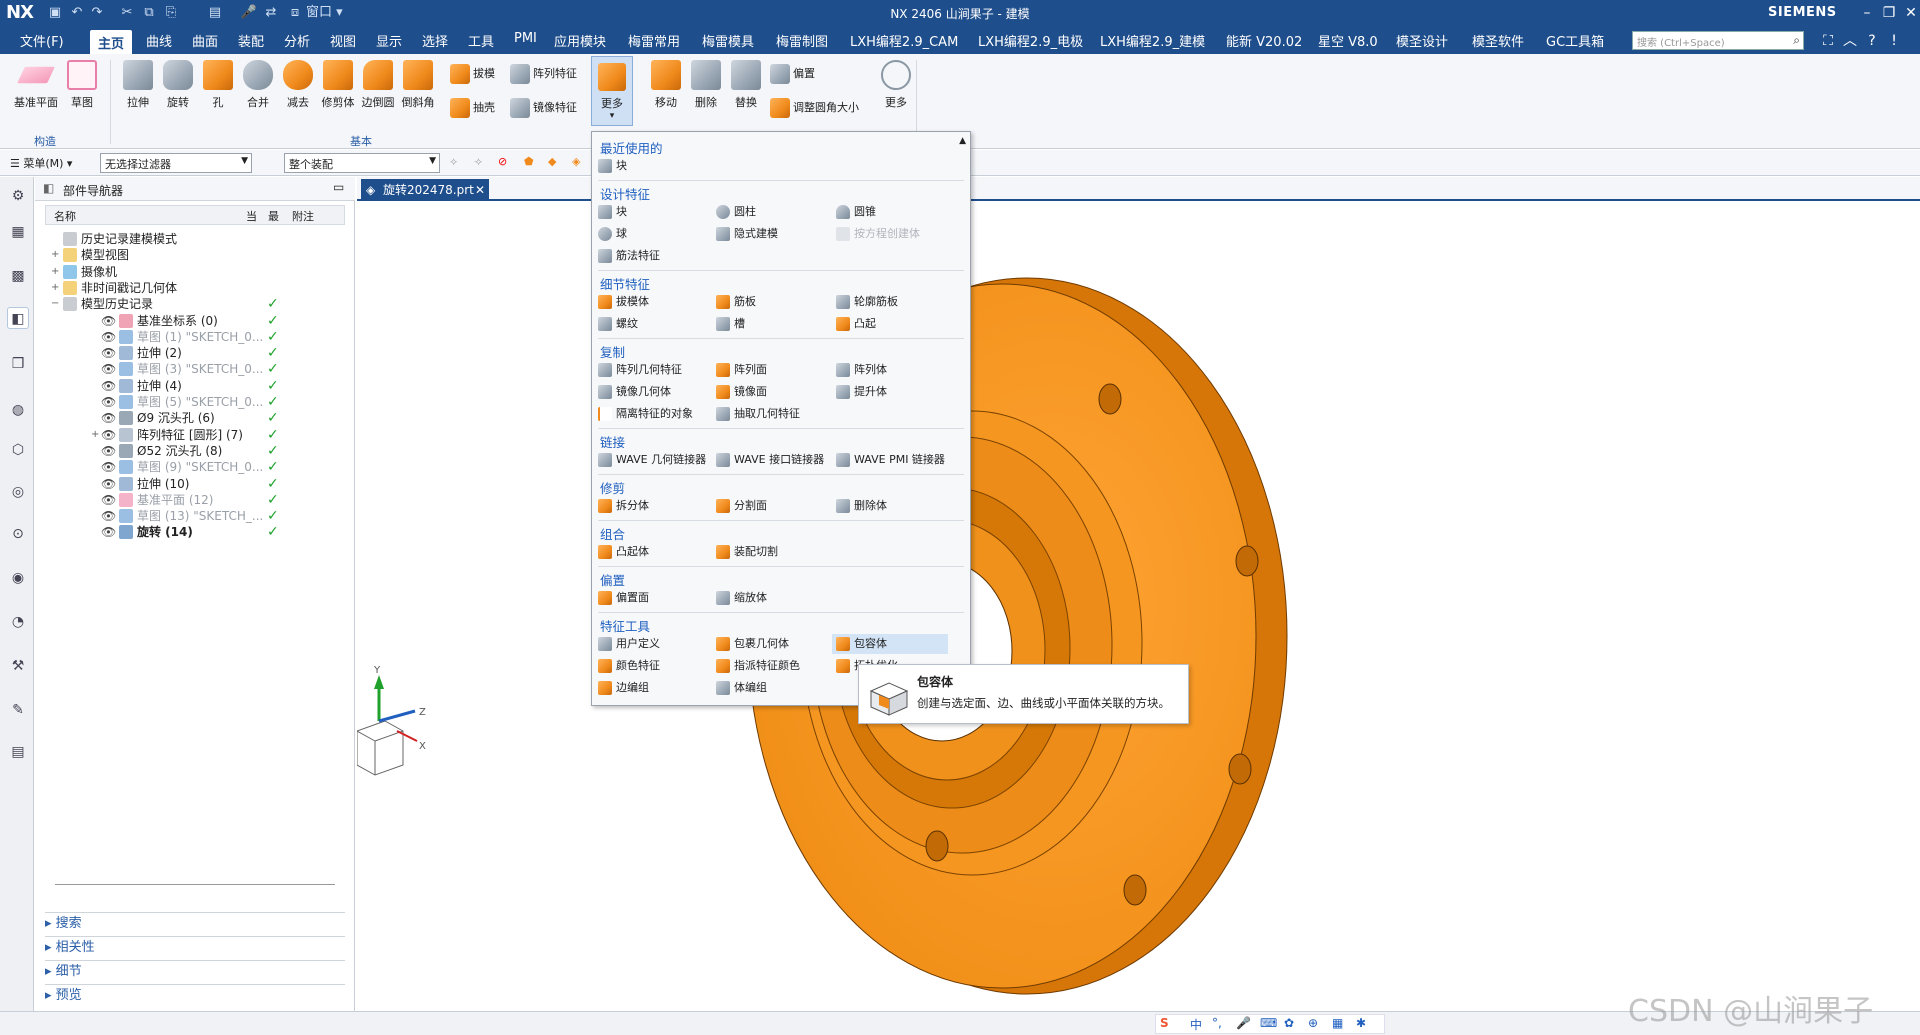  Describe the element at coordinates (108, 532) in the screenshot. I see `visibility-eye-icon: 👁` at that location.